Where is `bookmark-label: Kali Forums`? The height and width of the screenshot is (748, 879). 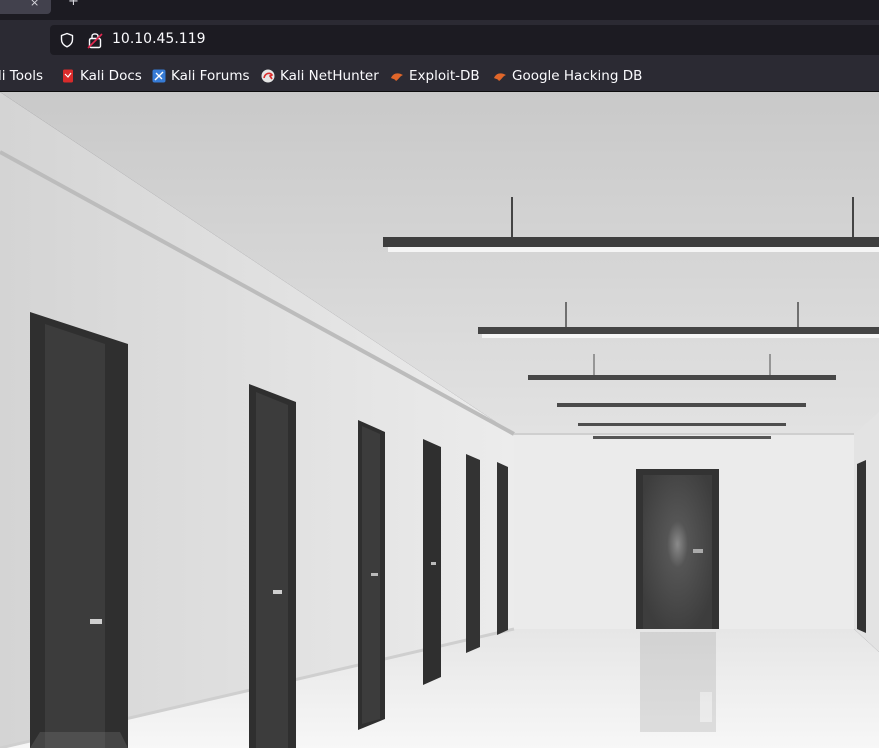
bookmark-label: Kali Forums is located at coordinates (210, 76).